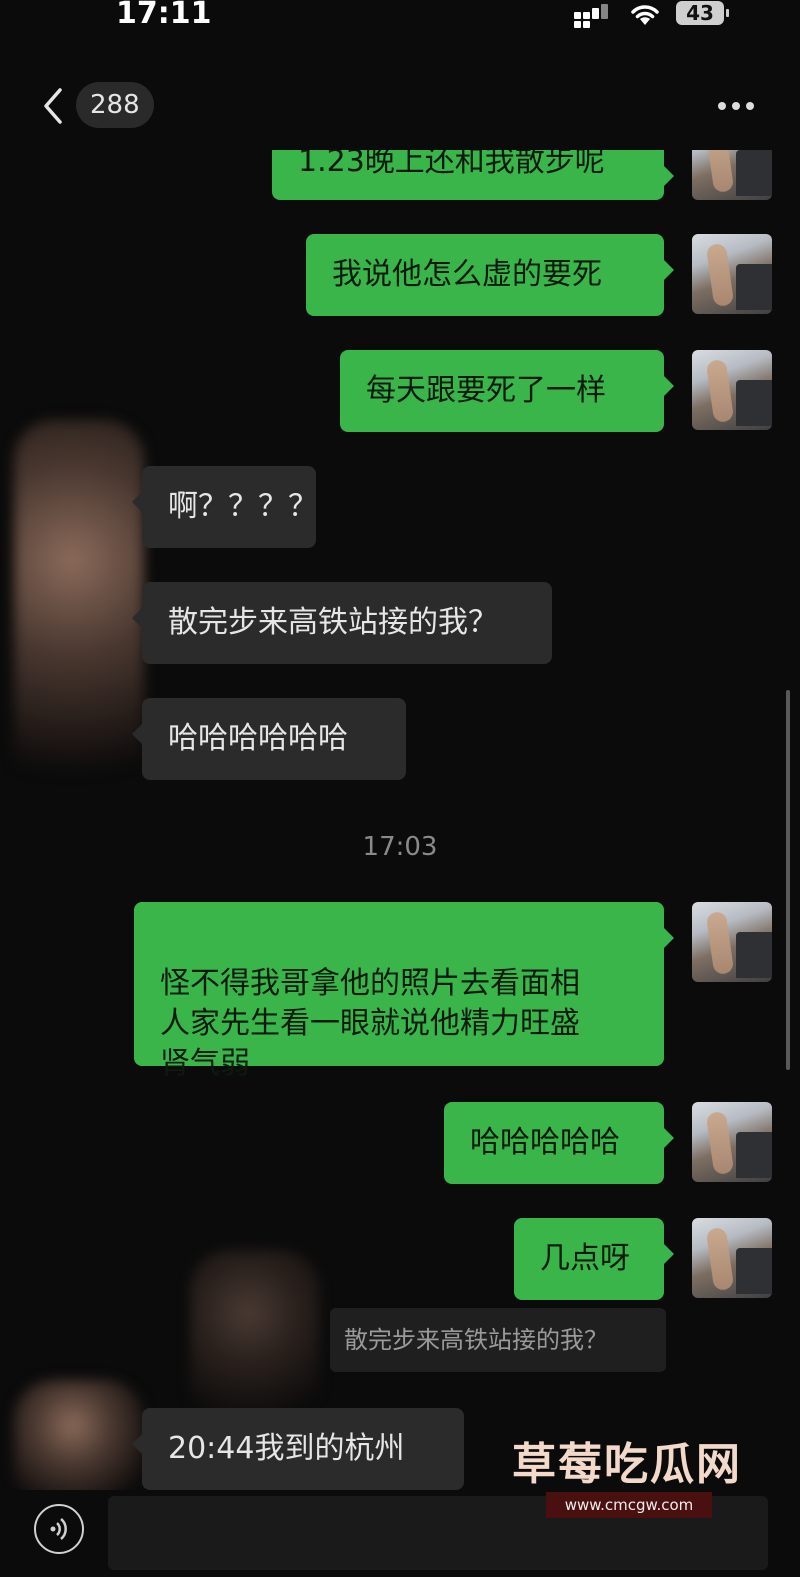  I want to click on back-chevron-icon, so click(53, 106).